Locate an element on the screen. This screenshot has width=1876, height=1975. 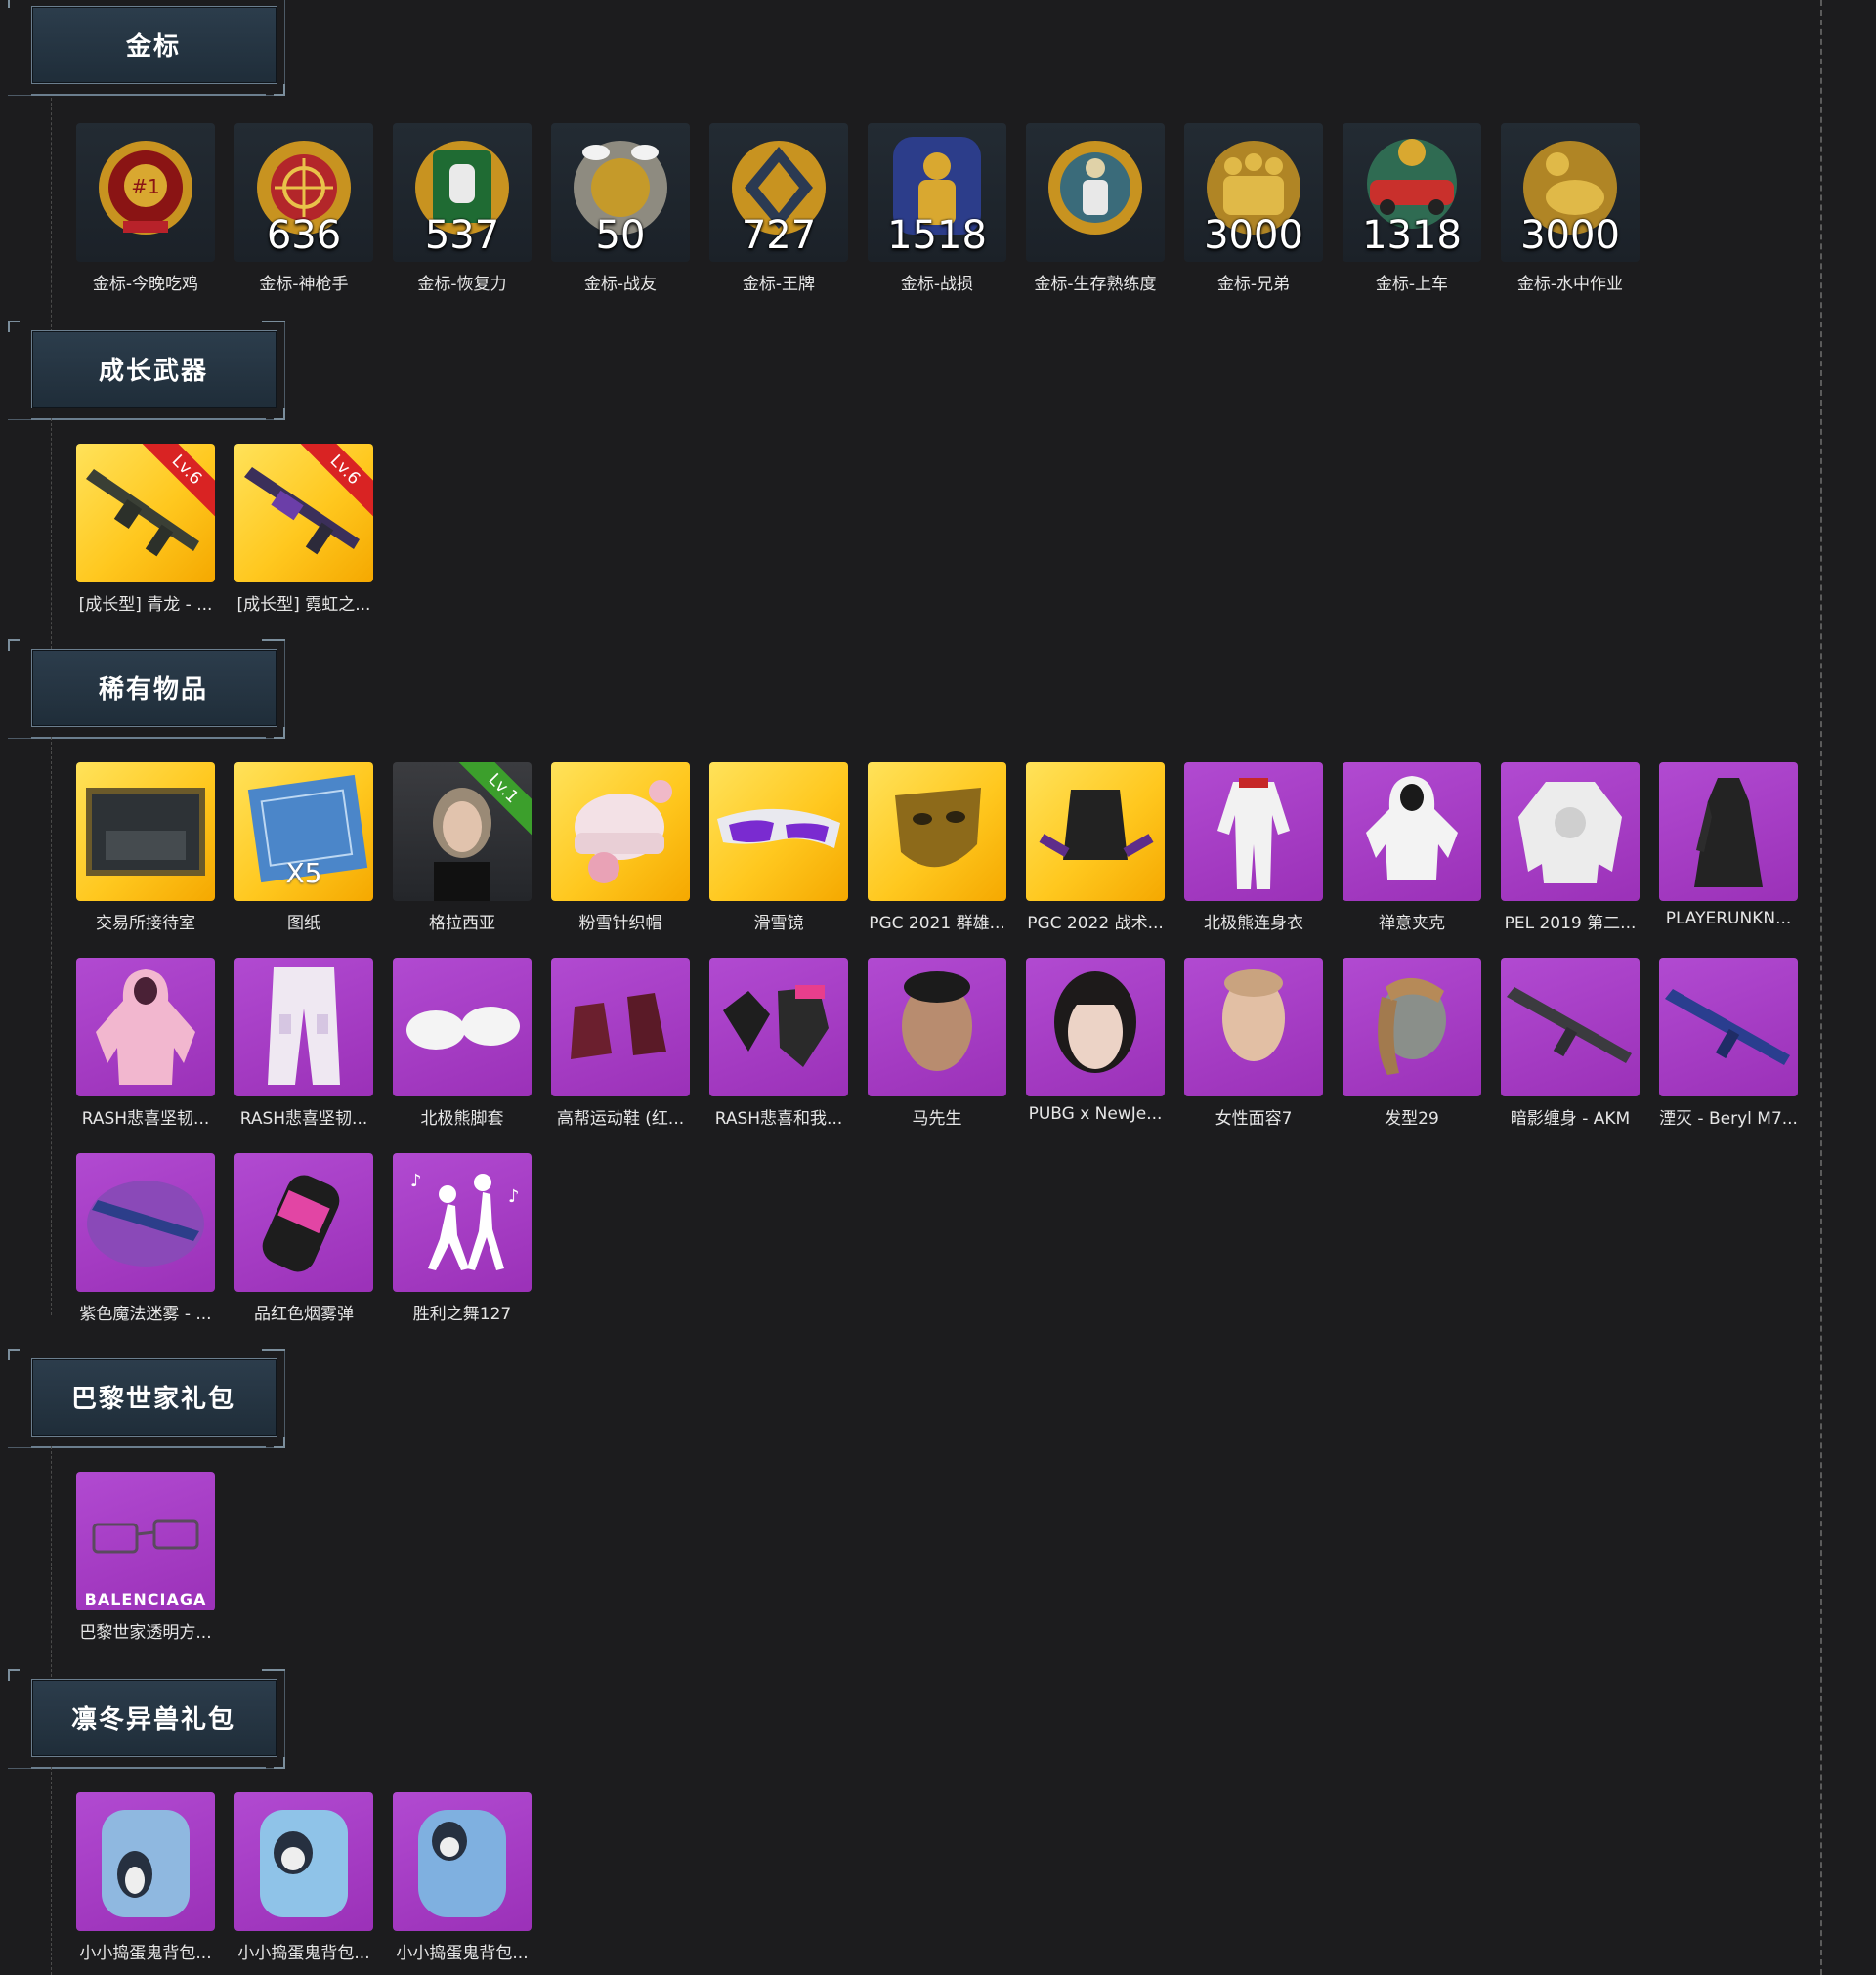
survivor-medal-icon is located at coordinates (1095, 188).